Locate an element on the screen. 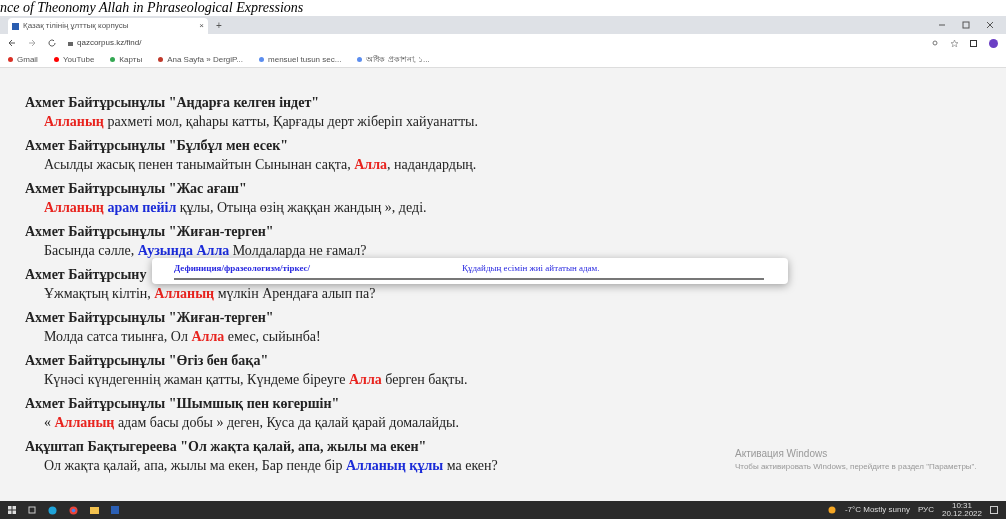 The height and width of the screenshot is (519, 1006). weather-icon is located at coordinates (832, 510).